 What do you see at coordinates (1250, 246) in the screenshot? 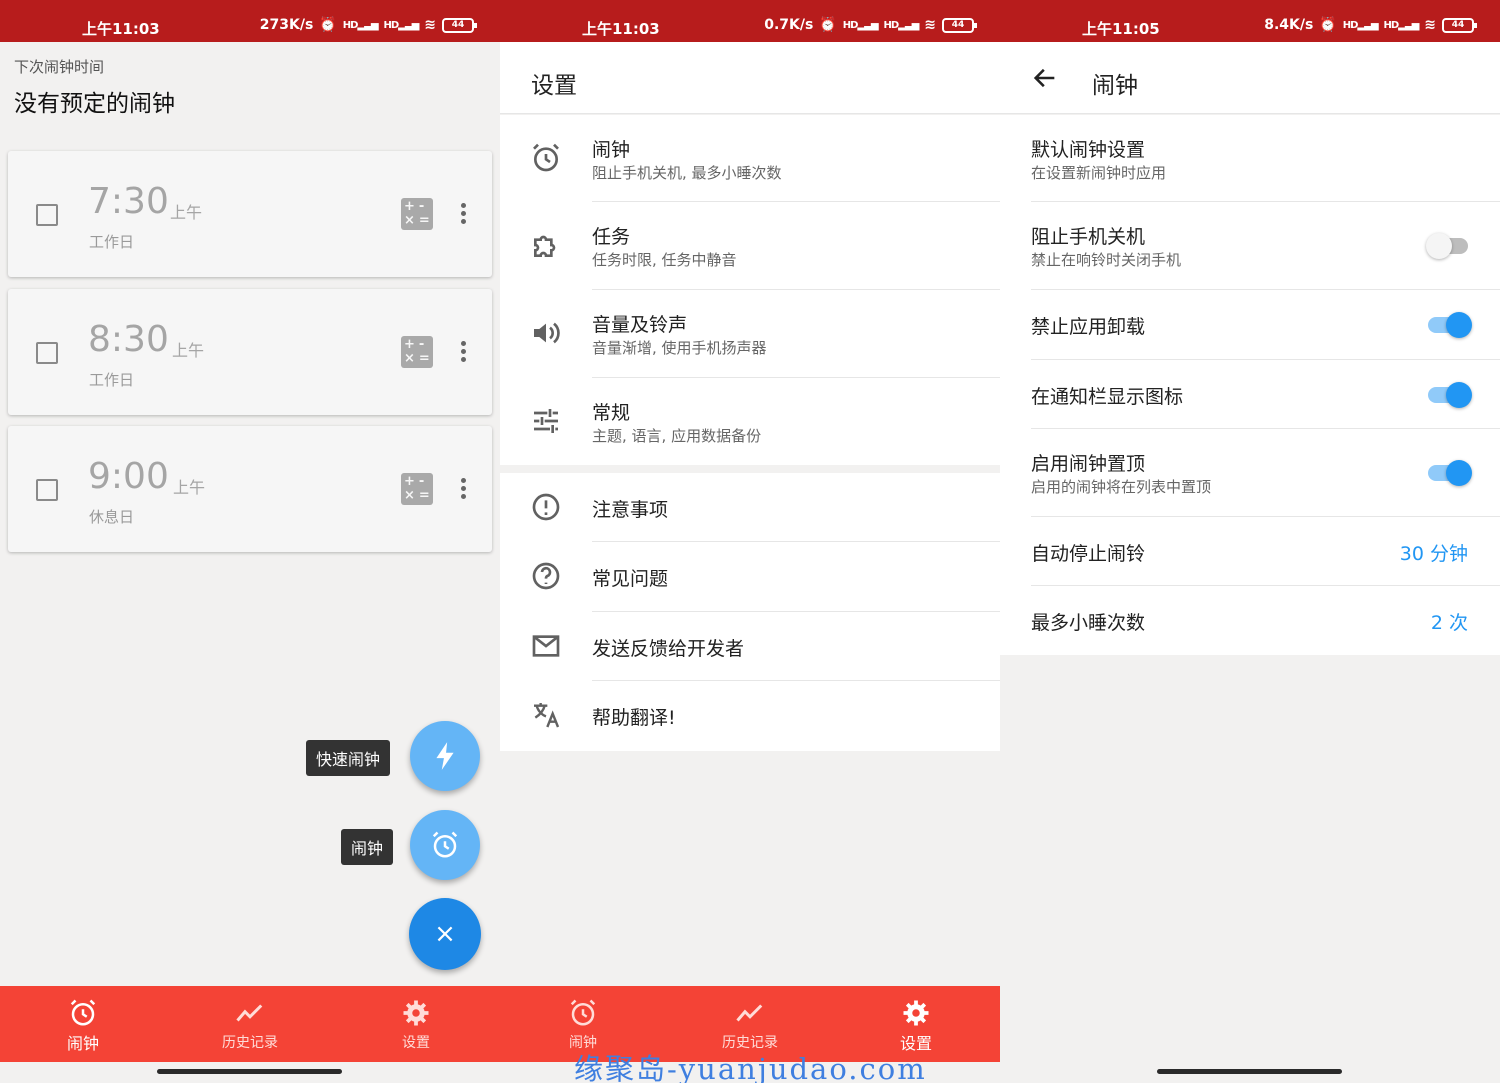
I see `pref-prevent-shutdown: 阻止手机关机 禁止在响铃时关闭手机` at bounding box center [1250, 246].